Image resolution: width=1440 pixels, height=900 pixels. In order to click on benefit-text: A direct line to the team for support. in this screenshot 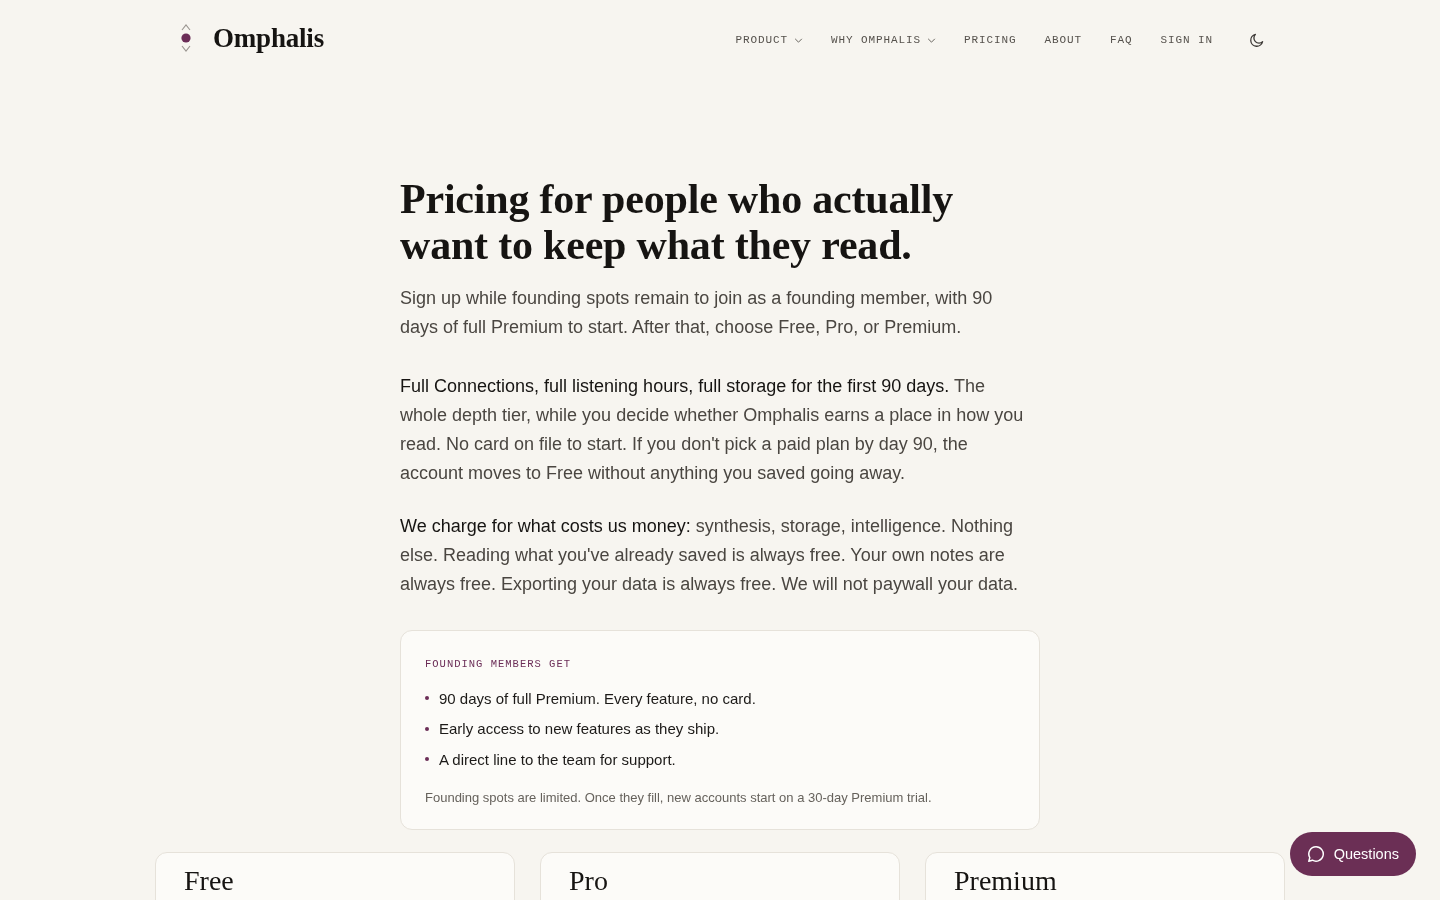, I will do `click(557, 759)`.